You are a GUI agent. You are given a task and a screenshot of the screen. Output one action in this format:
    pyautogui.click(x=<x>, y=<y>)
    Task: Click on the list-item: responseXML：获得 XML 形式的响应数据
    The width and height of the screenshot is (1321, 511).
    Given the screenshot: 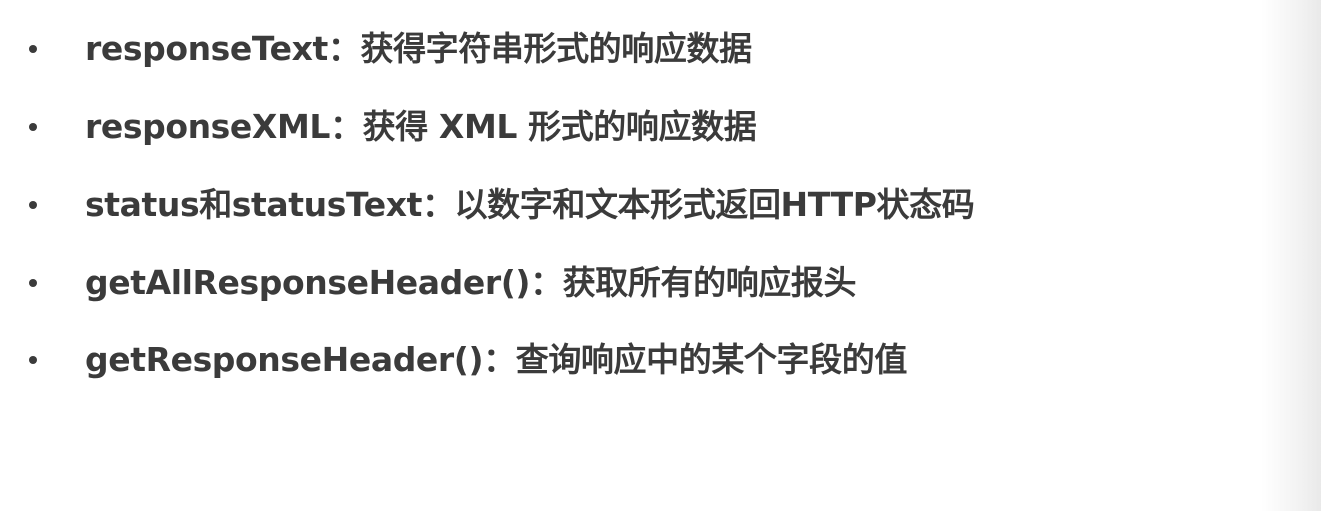 What is the action you would take?
    pyautogui.click(x=650, y=127)
    